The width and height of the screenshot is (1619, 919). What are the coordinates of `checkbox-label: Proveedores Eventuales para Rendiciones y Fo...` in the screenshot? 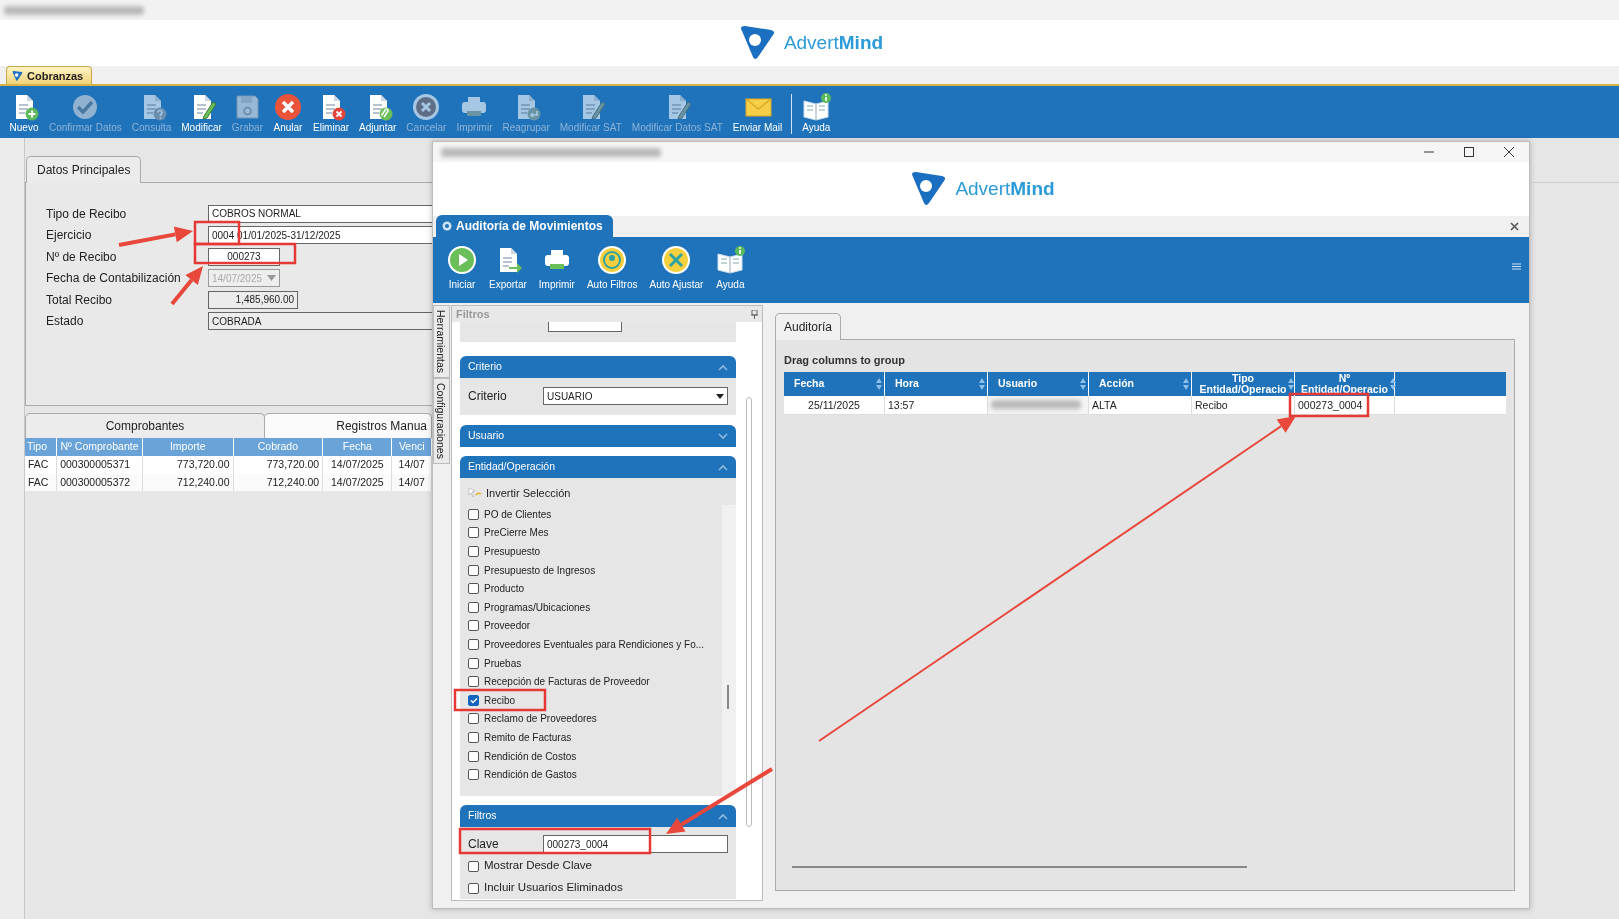 It's located at (594, 644).